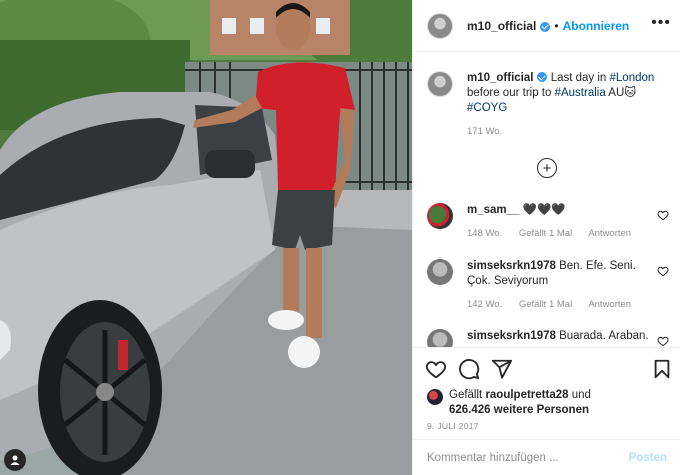  Describe the element at coordinates (500, 78) in the screenshot. I see `caption-username: m10_official` at that location.